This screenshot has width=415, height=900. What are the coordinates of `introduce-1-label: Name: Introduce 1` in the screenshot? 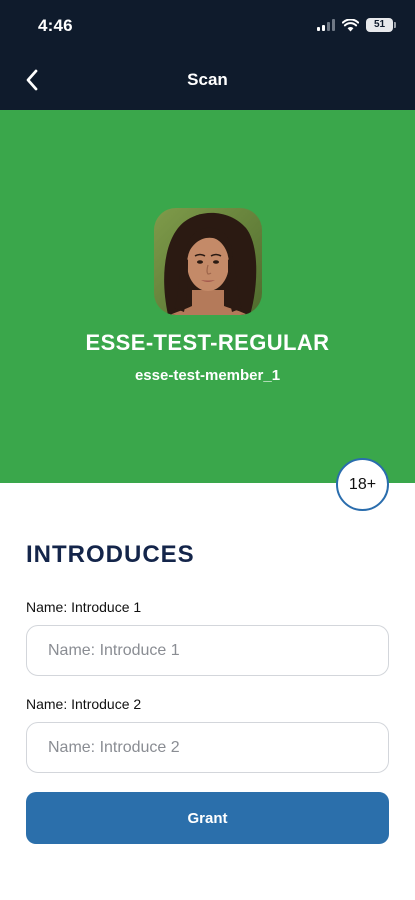 It's located at (84, 607).